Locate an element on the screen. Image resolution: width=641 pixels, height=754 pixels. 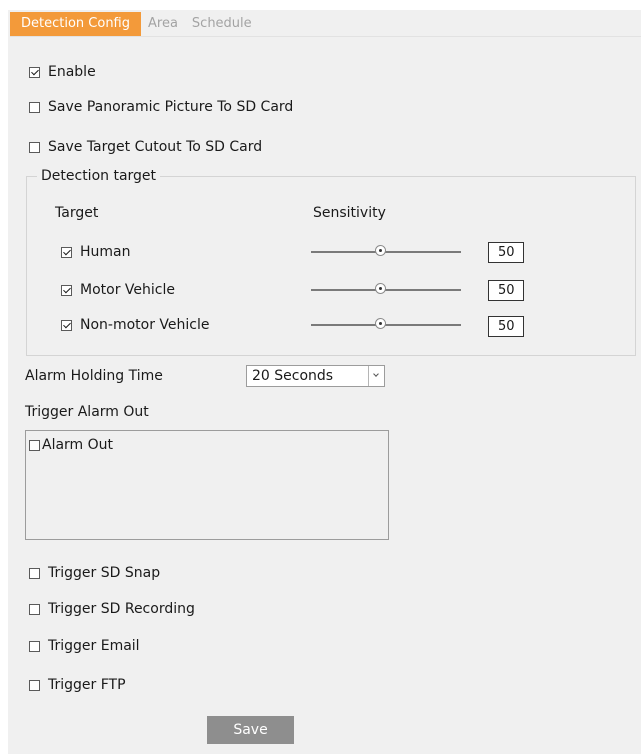
save-panoramic-label: Save Panoramic Picture To SD Card is located at coordinates (171, 107).